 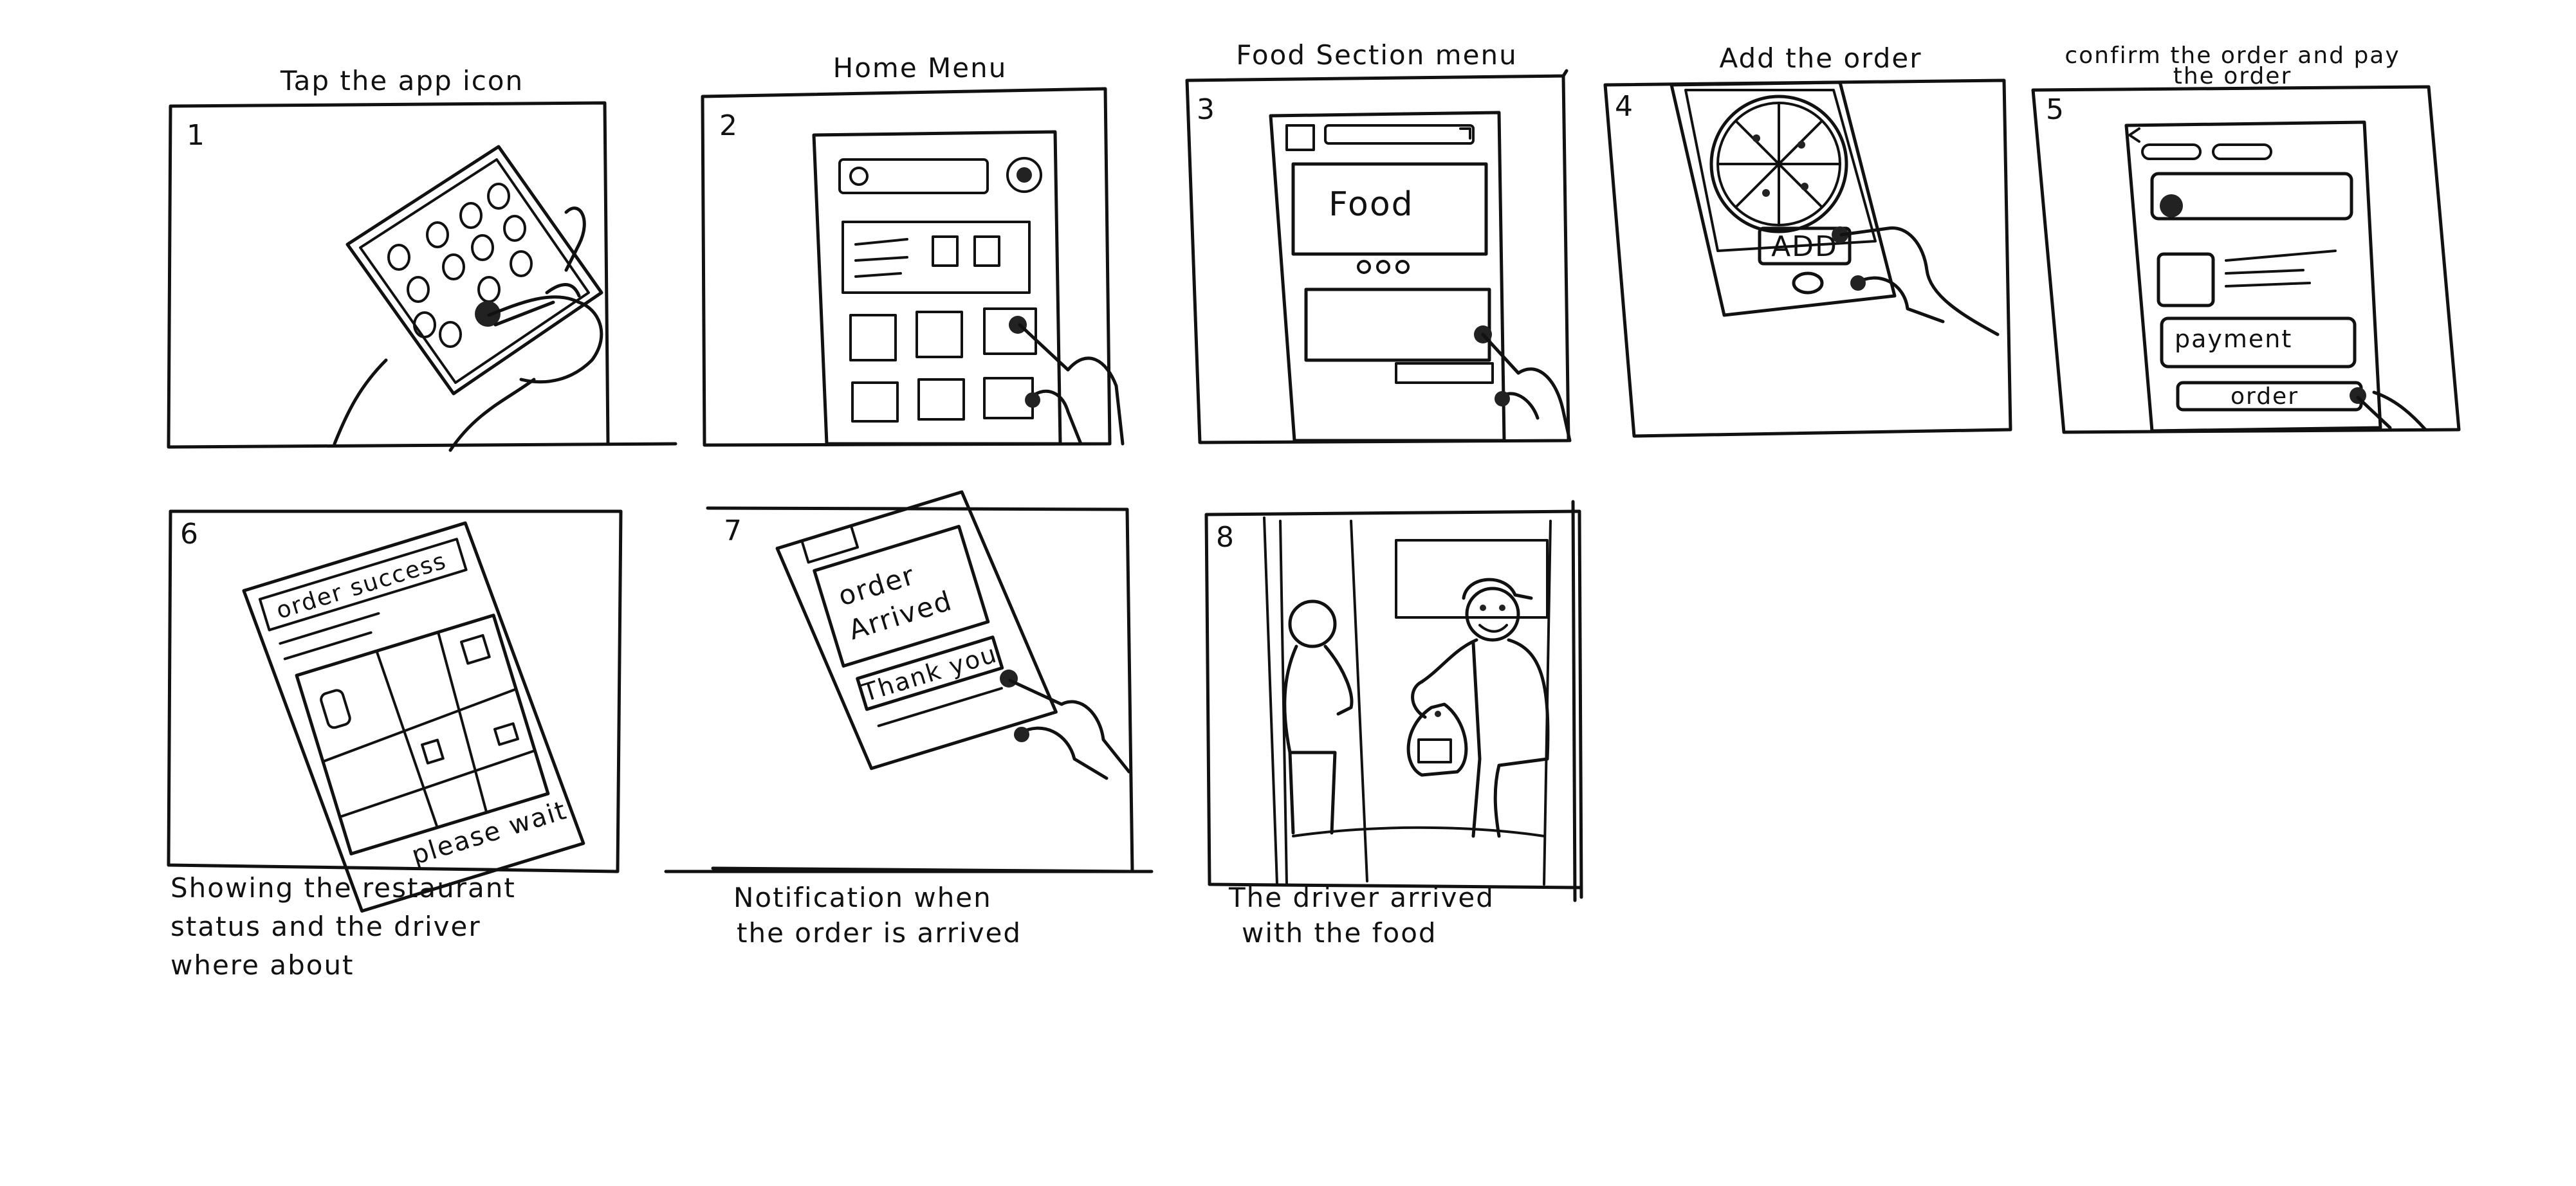 I want to click on panel-7-number: 7, so click(x=733, y=531).